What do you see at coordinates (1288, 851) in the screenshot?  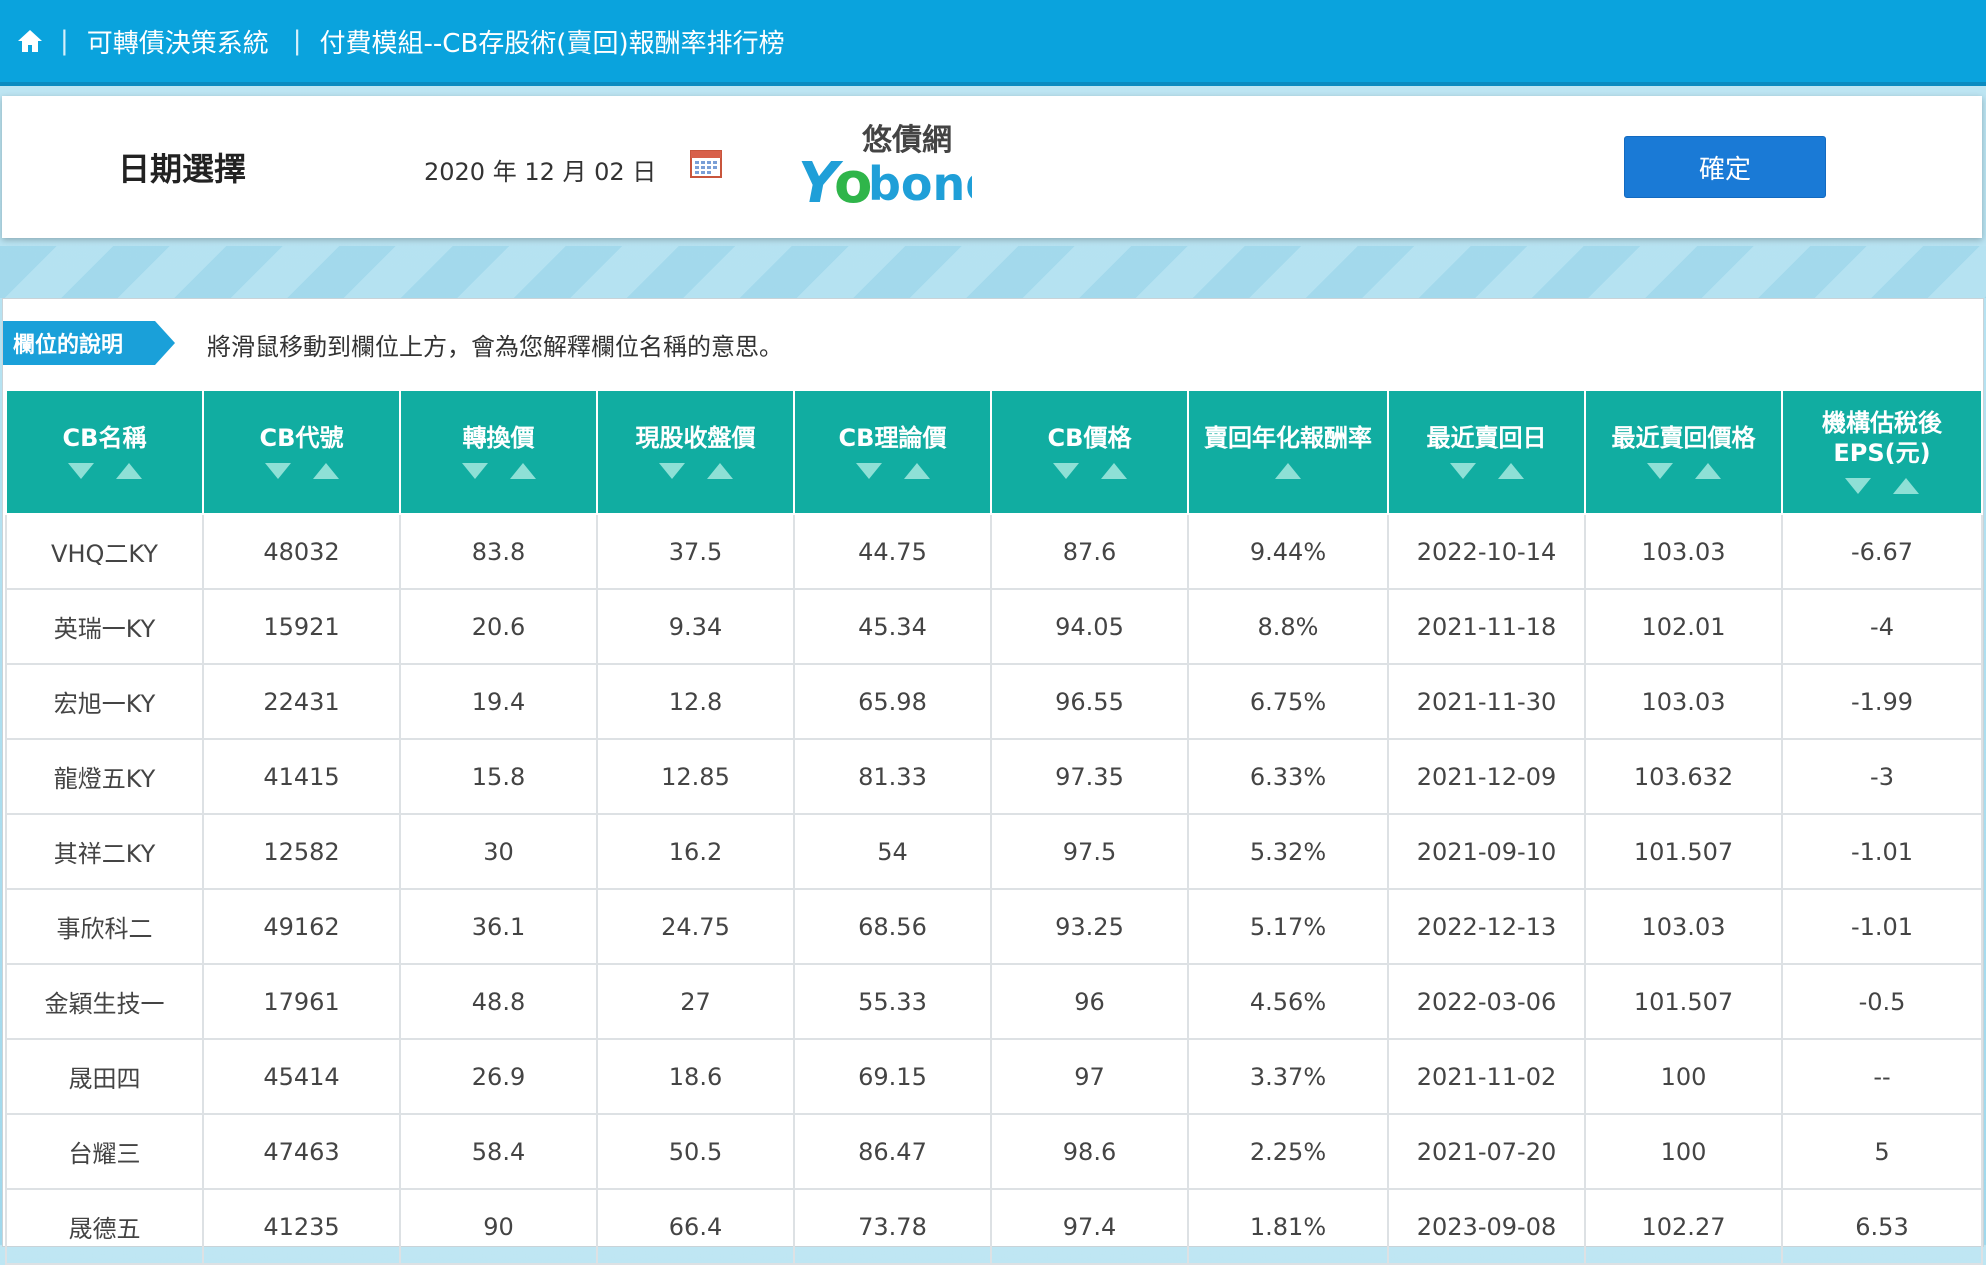 I see `table-cell: 5.32%` at bounding box center [1288, 851].